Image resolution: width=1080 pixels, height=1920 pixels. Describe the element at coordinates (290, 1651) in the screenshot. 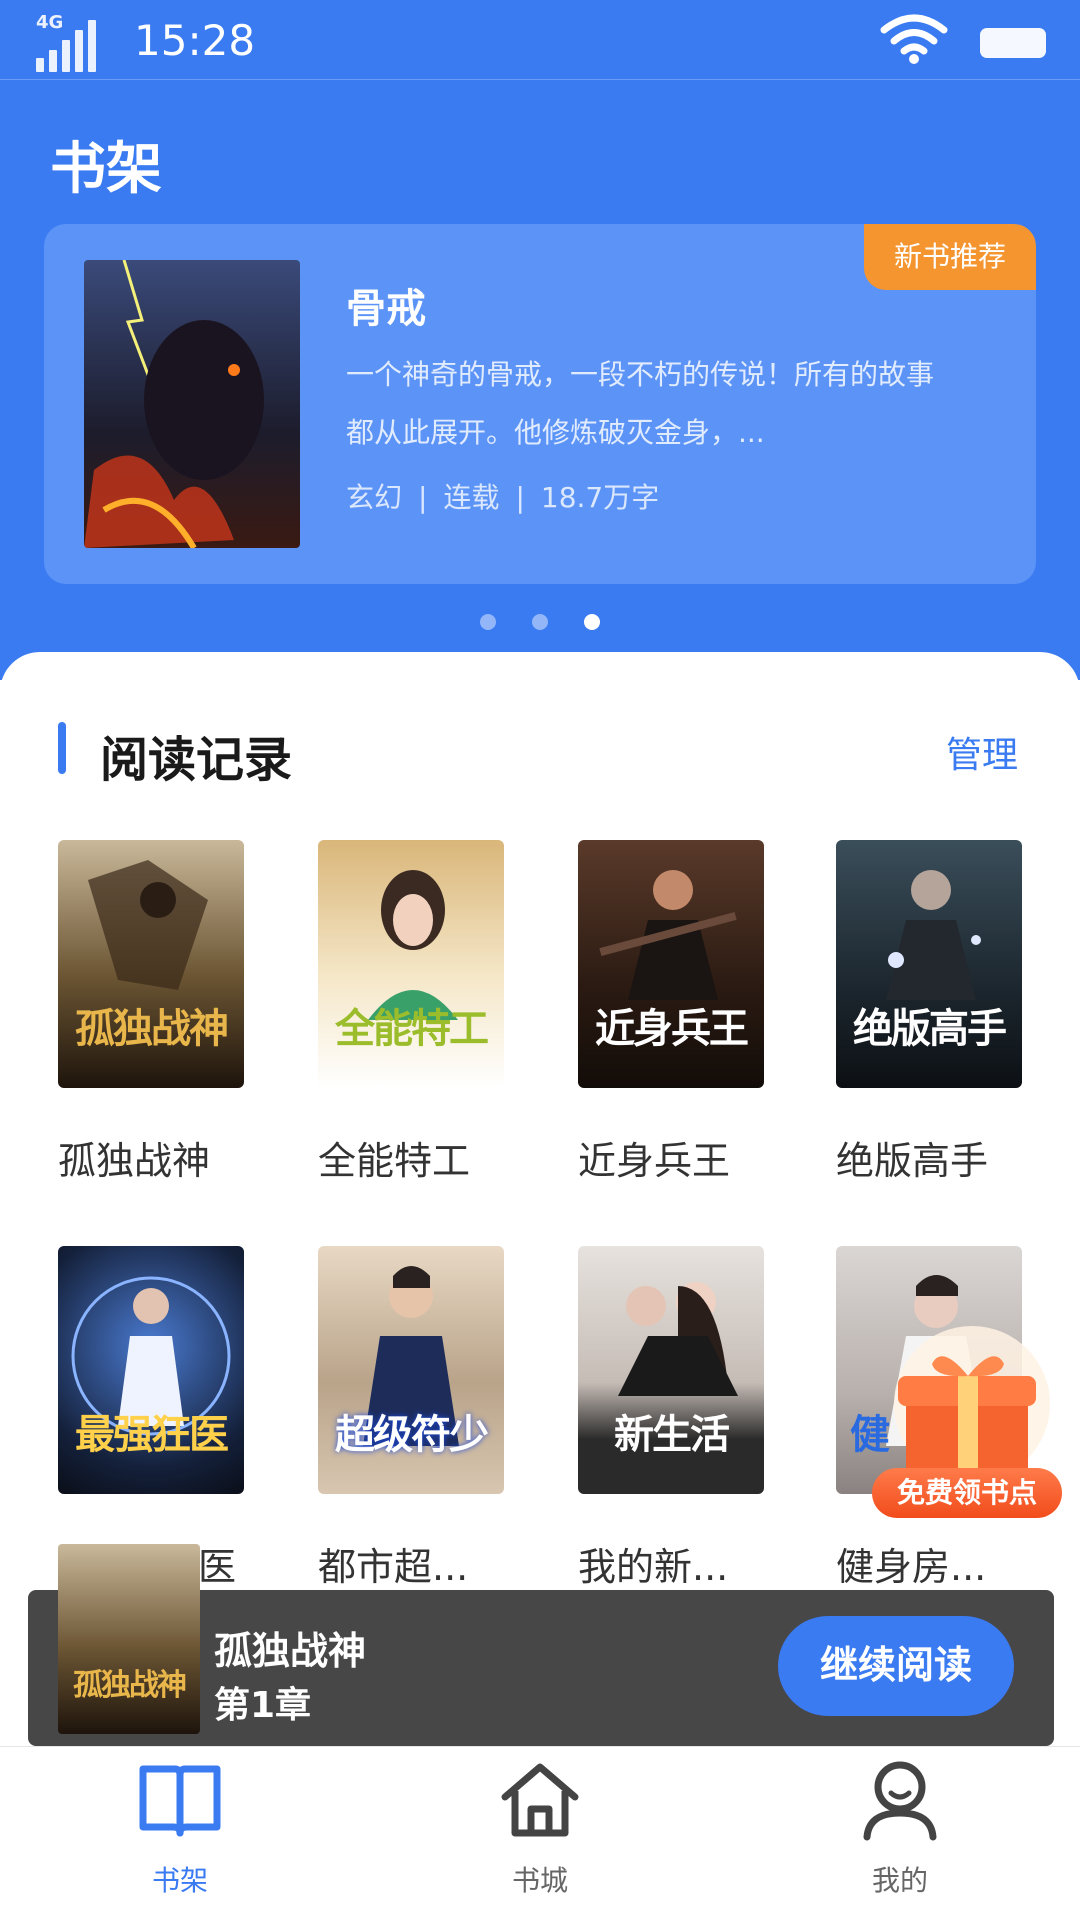

I see `continue-book-title: 孤独战神` at that location.